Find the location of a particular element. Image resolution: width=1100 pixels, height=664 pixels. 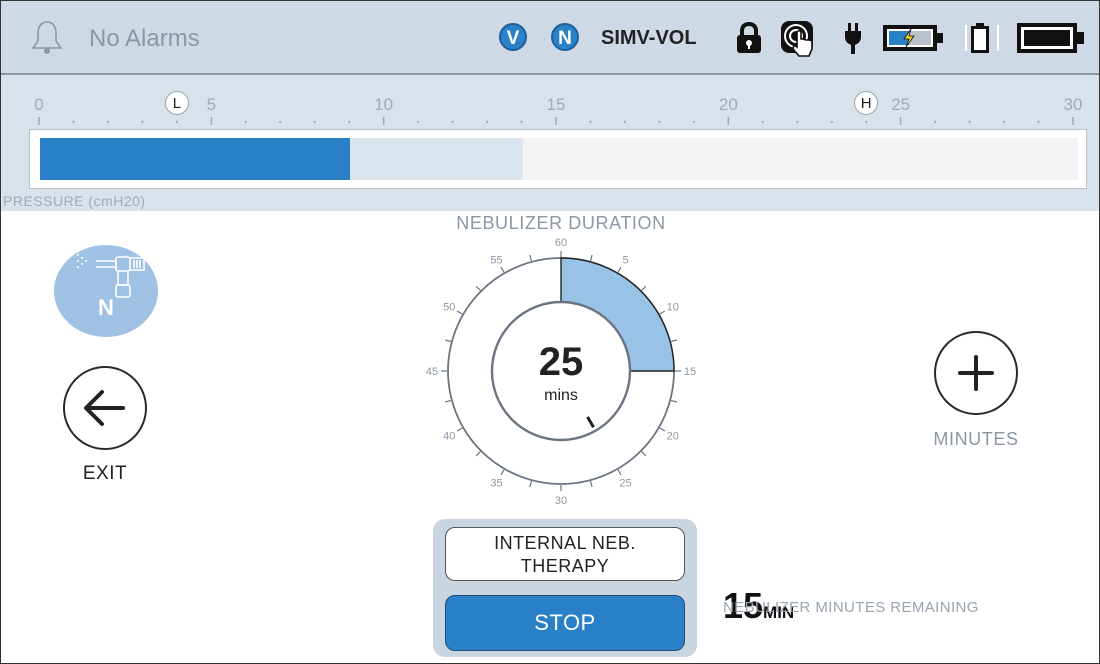

therapy-control-panel: INTERNAL NEB. THERAPY STOP is located at coordinates (565, 588).